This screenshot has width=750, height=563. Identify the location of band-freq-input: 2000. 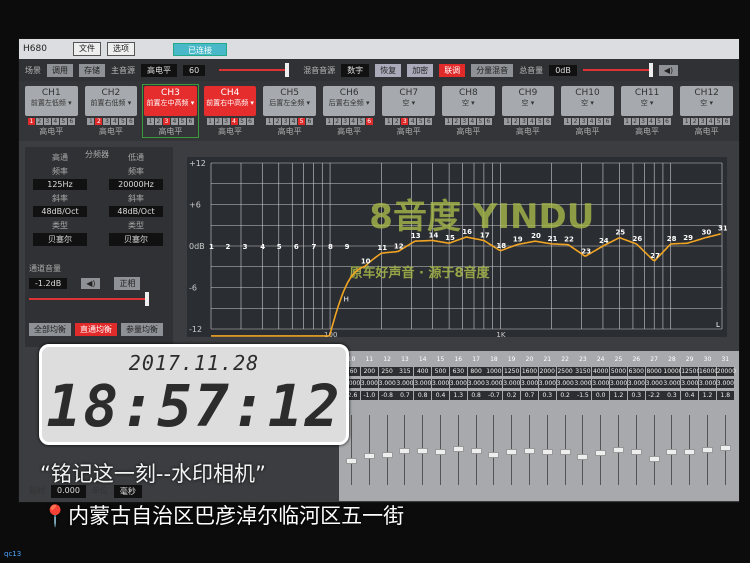
(547, 371).